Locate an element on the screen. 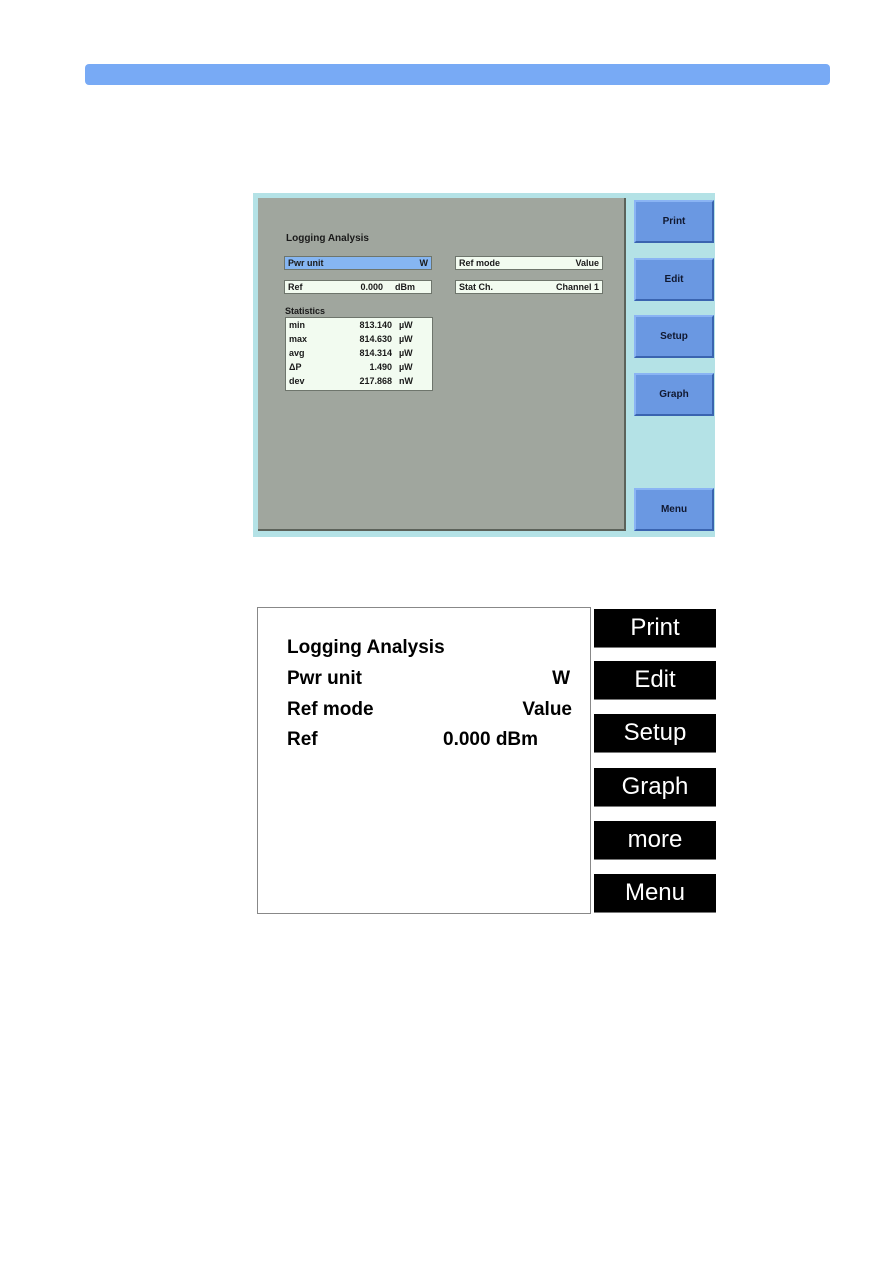 The width and height of the screenshot is (893, 1263). stat-row-avg: avg 814.314 µW is located at coordinates (359, 355).